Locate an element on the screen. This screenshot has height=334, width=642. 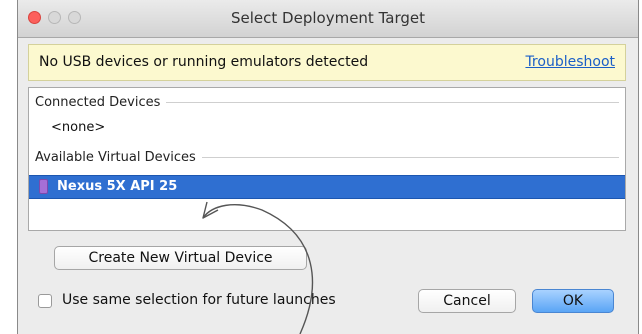
device-row-nexus-5x: Nexus 5X API 25 is located at coordinates (327, 187).